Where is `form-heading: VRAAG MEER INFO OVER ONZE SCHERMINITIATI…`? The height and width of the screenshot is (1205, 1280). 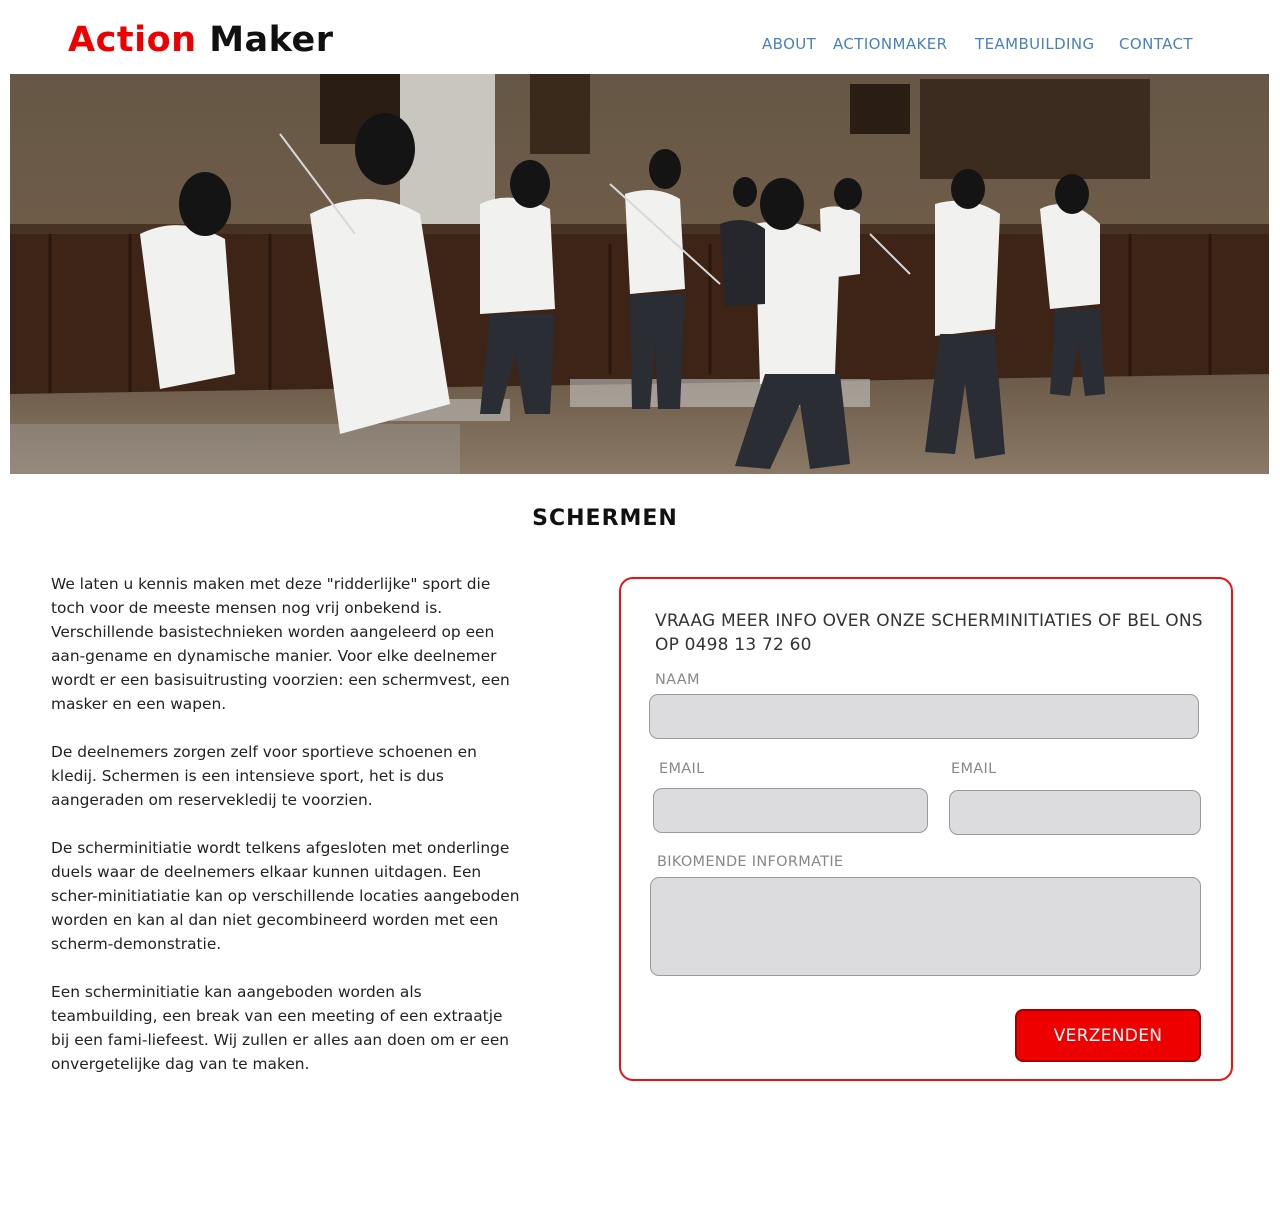
form-heading: VRAAG MEER INFO OVER ONZE SCHERMINITIATI… is located at coordinates (929, 633).